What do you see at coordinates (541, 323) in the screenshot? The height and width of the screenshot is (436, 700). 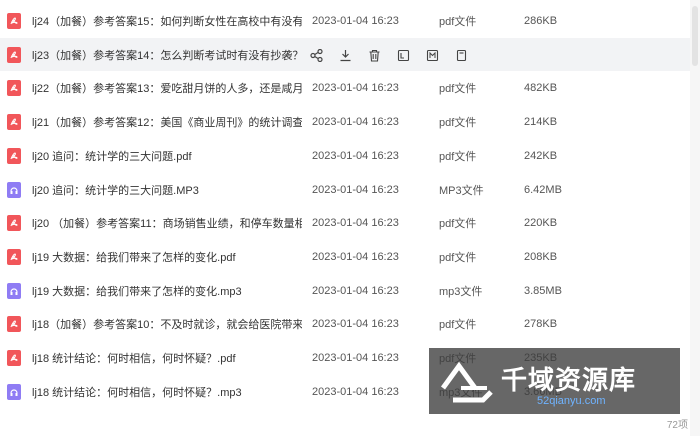 I see `file-size: 278KB` at bounding box center [541, 323].